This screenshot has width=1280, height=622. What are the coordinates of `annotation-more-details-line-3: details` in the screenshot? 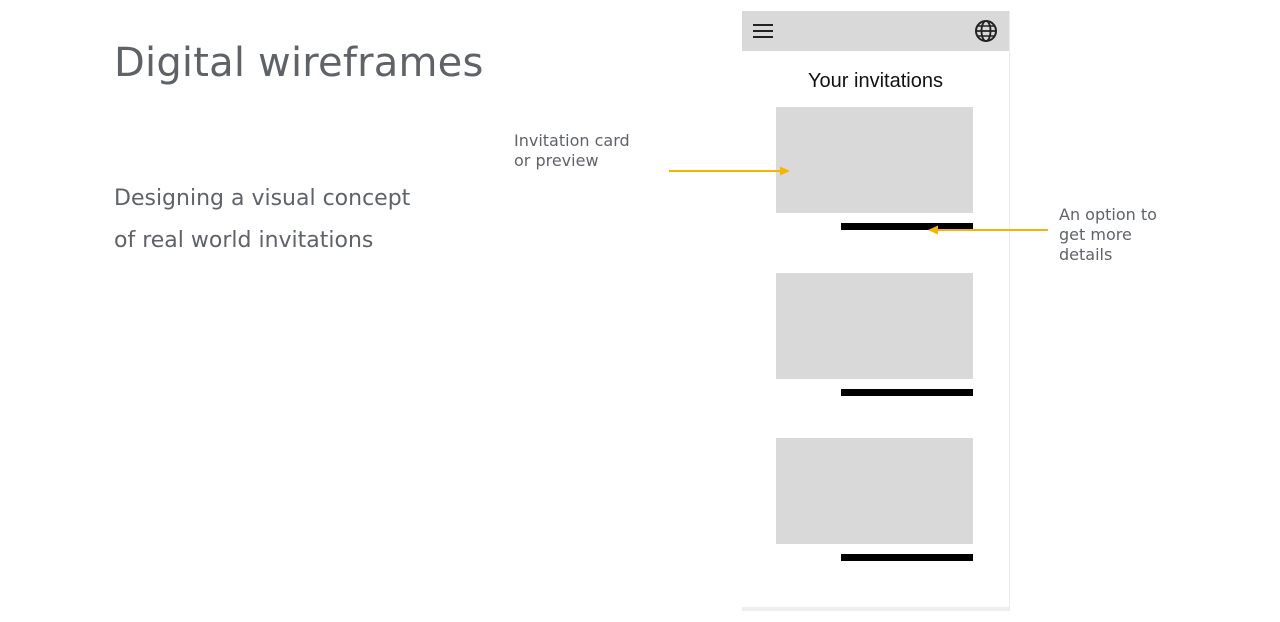 It's located at (1086, 254).